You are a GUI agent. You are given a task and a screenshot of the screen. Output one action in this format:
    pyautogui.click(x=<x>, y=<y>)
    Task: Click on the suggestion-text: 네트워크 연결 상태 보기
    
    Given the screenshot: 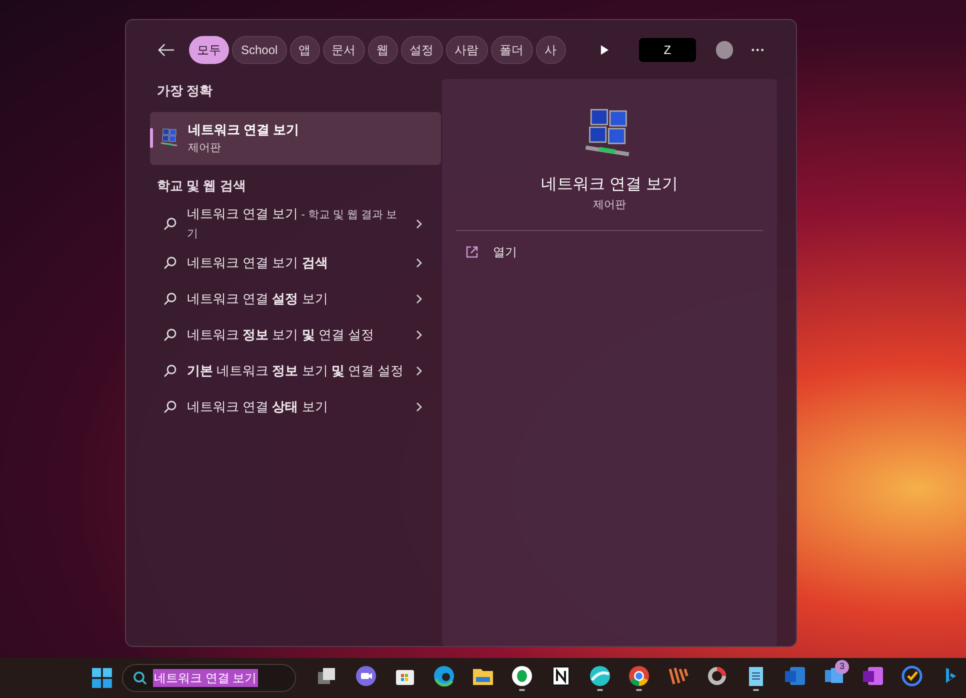 What is the action you would take?
    pyautogui.click(x=258, y=407)
    